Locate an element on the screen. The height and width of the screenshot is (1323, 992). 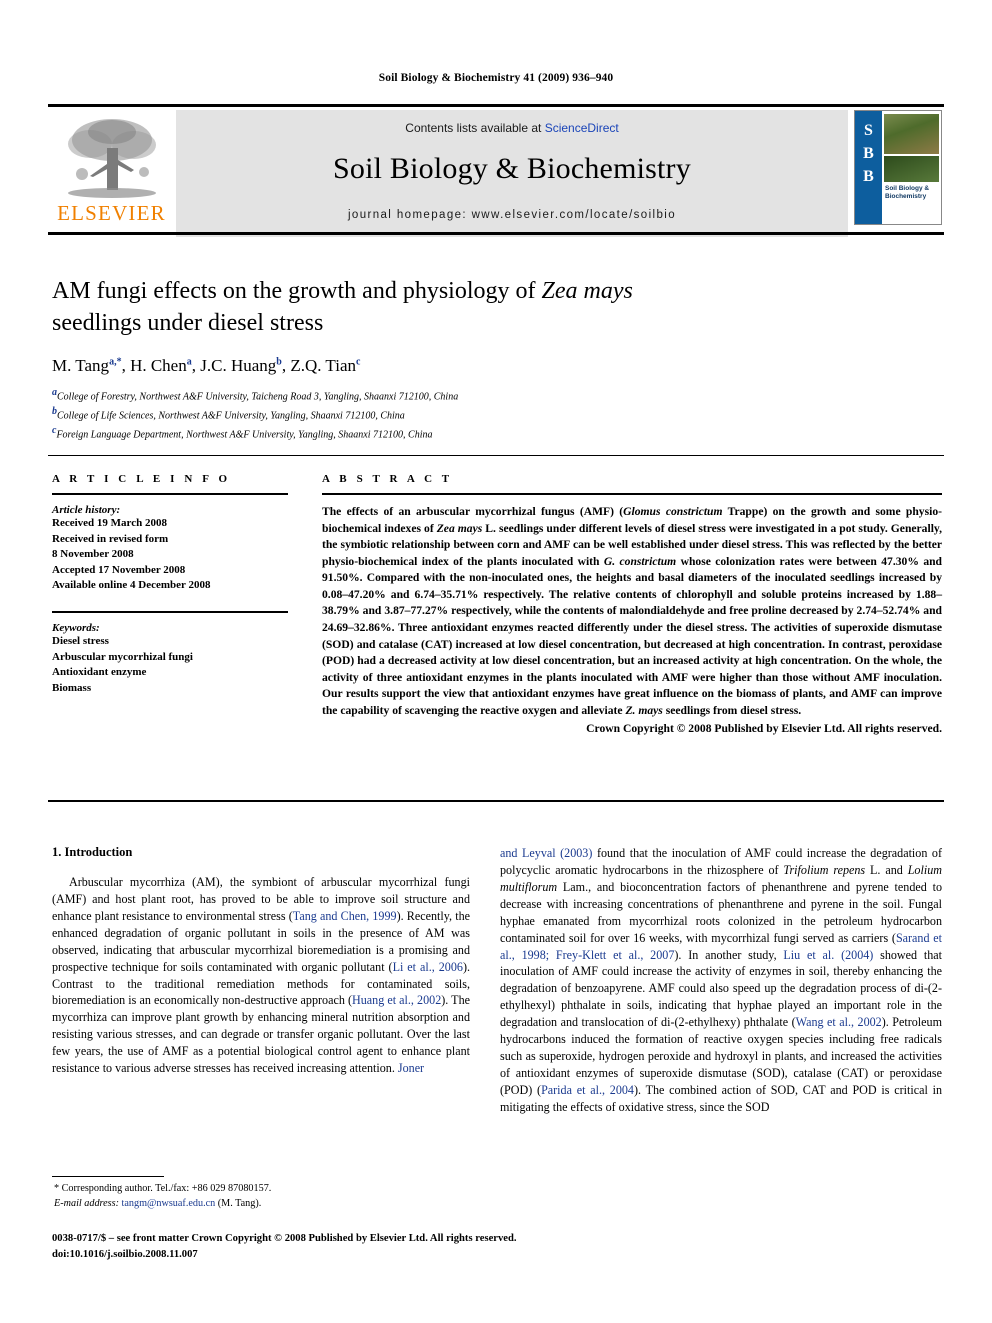
citation-li-2006: Li et al., 2006 is located at coordinates (428, 967).